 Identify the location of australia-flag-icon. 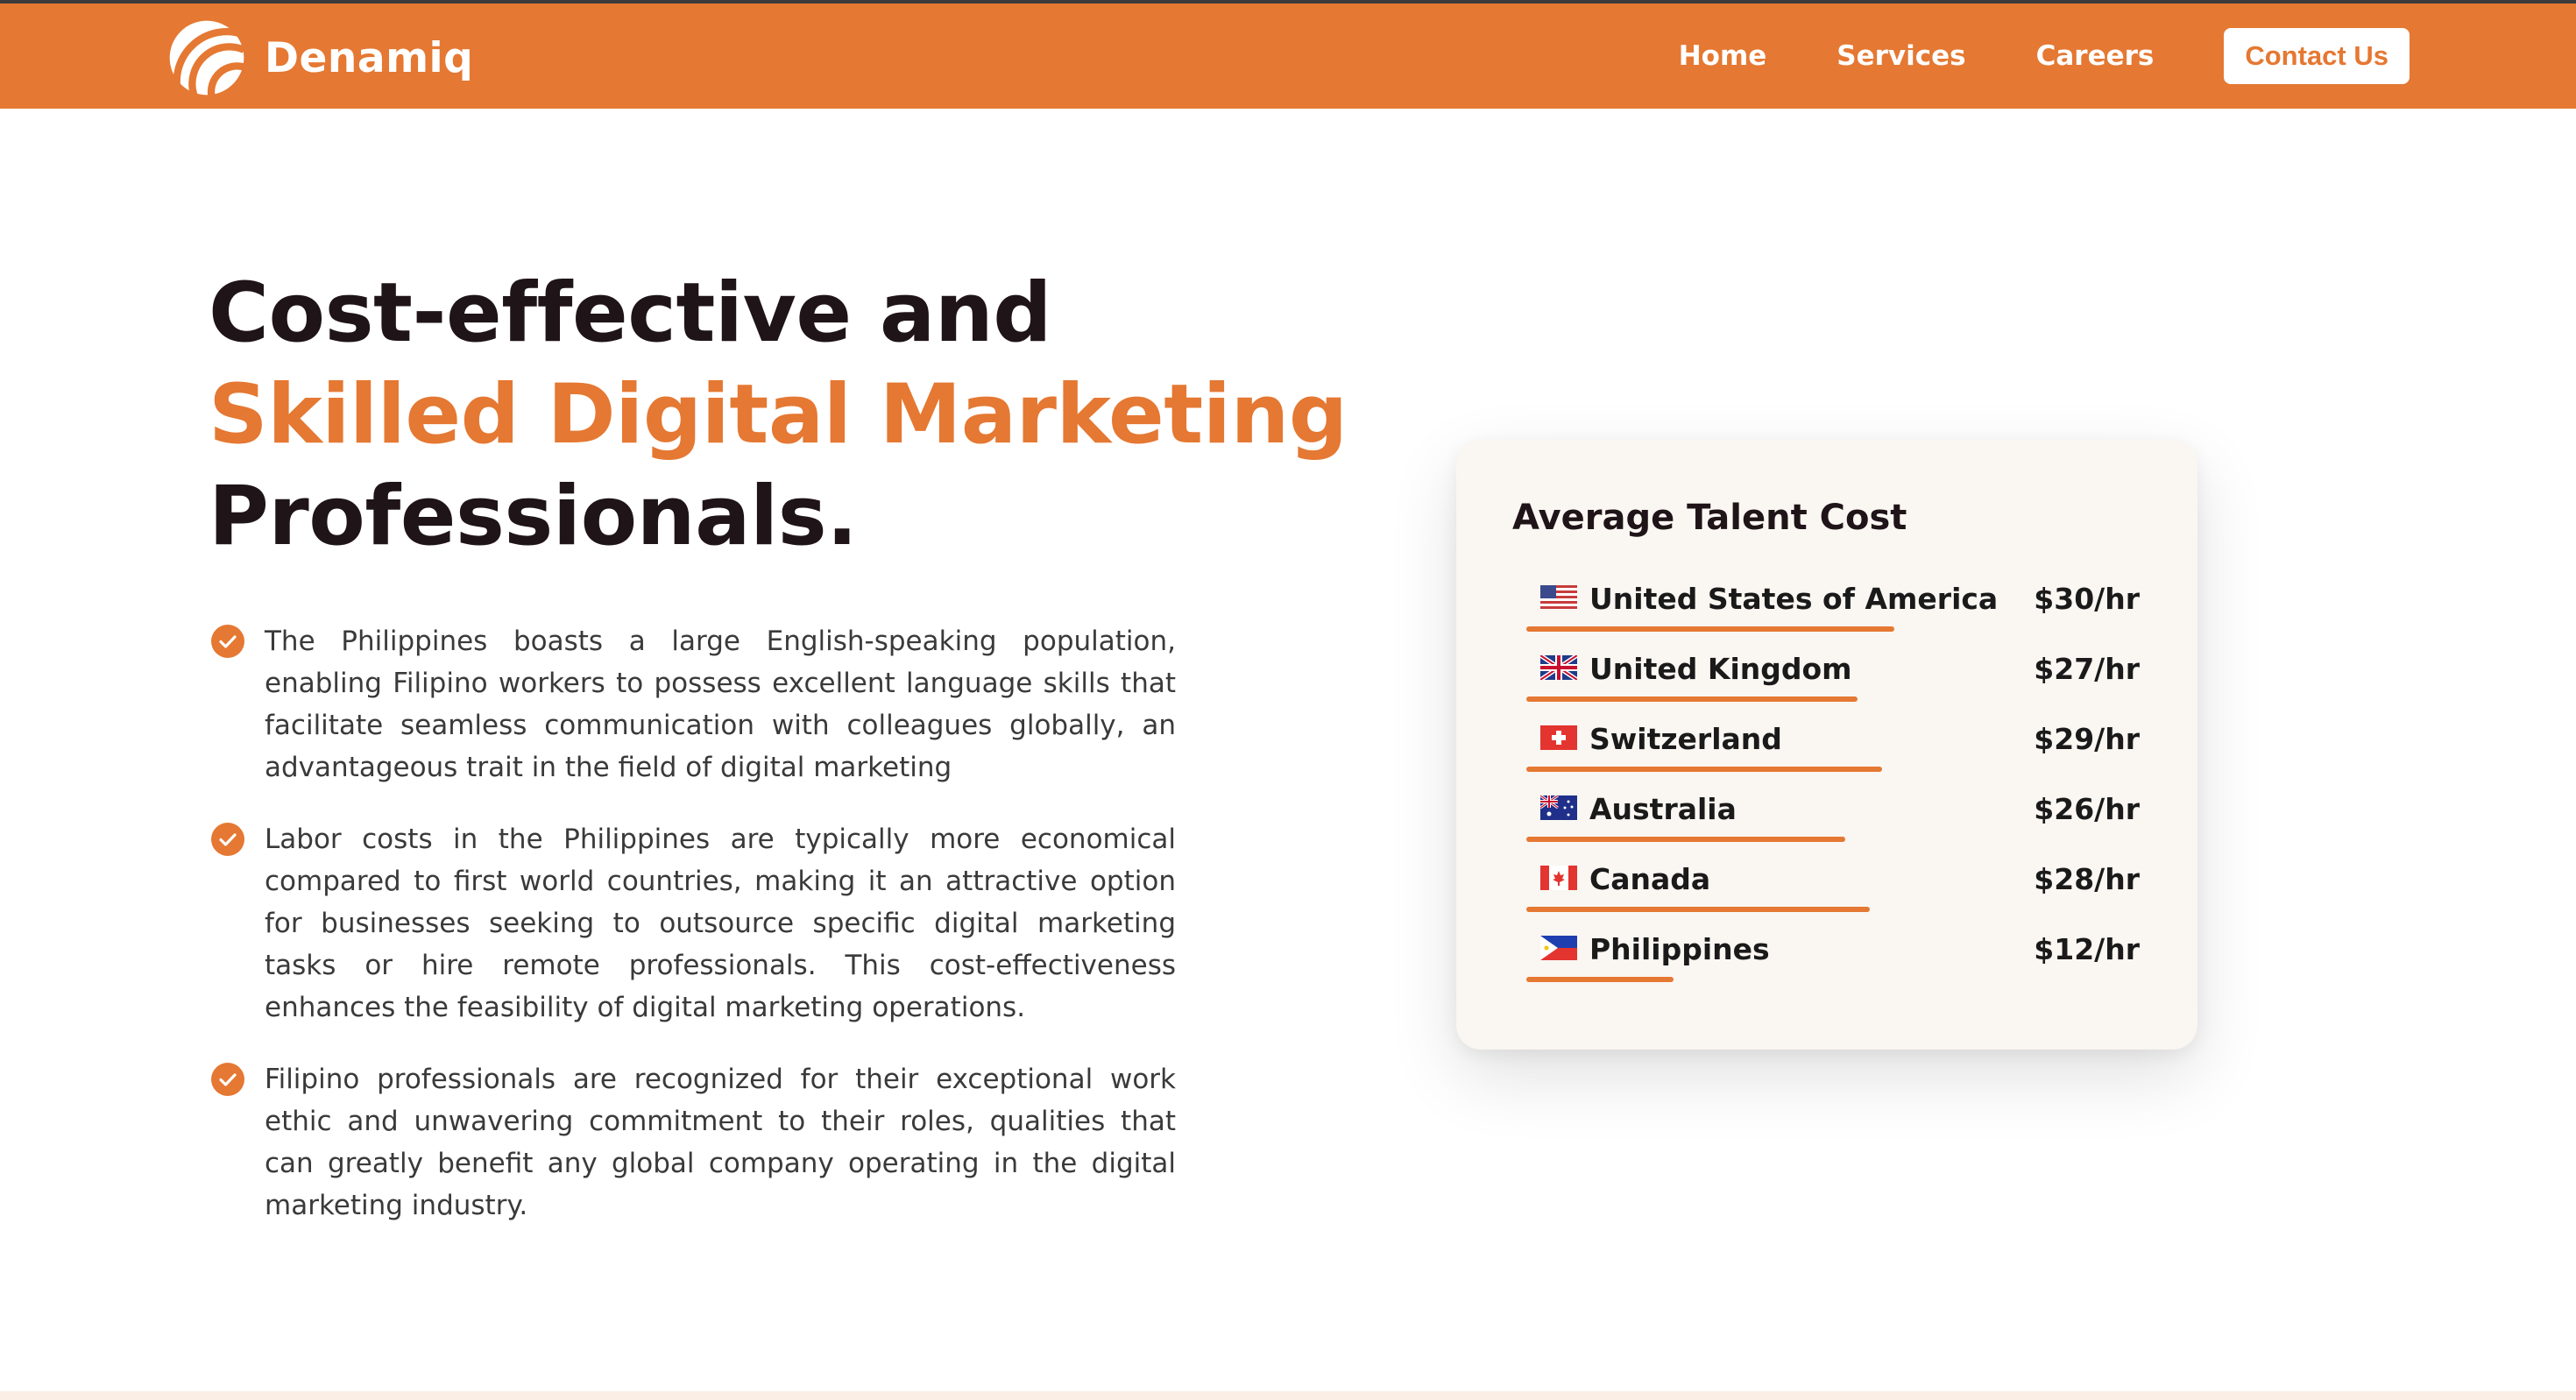
(1558, 807).